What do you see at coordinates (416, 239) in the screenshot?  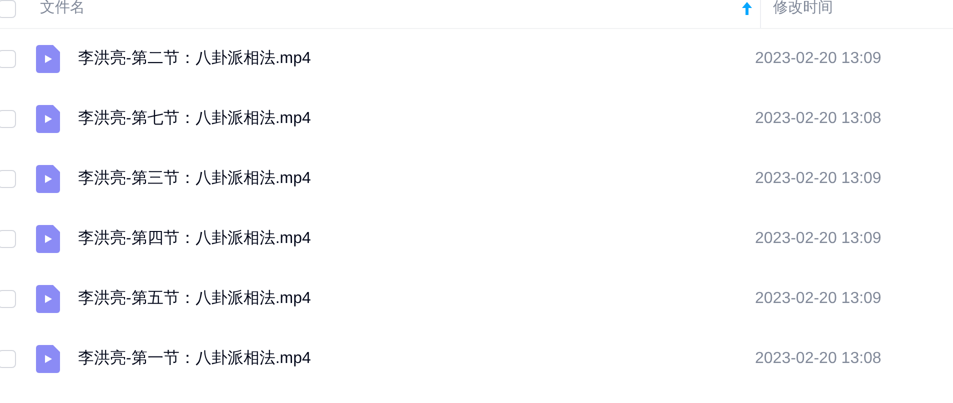 I see `file-name: 李洪亮-第四节：八卦派相法.mp4` at bounding box center [416, 239].